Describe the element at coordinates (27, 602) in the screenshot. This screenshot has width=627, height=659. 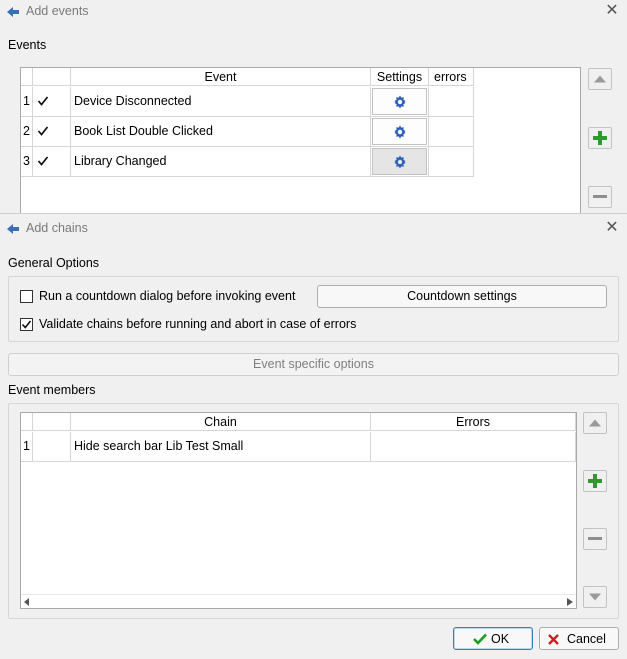
I see `scroll-left-icon` at that location.